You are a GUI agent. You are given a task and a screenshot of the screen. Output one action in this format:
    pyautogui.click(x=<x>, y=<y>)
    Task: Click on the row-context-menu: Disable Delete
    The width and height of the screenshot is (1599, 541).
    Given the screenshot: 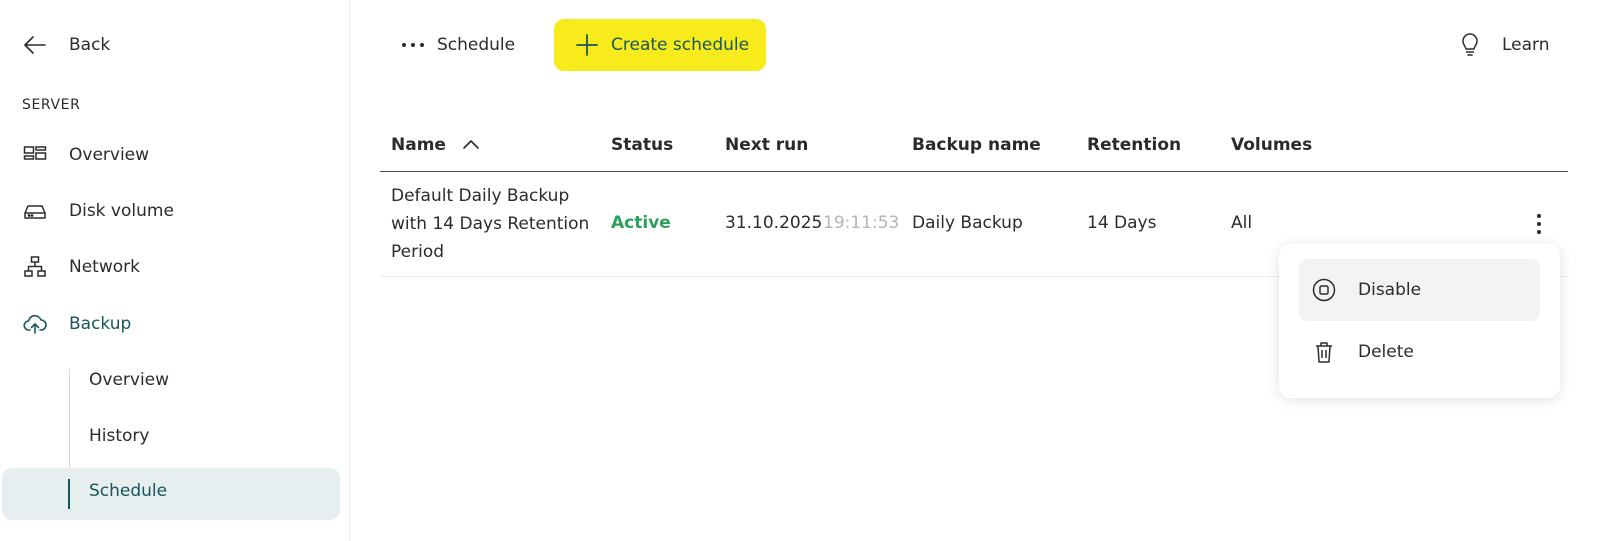 What is the action you would take?
    pyautogui.click(x=1419, y=321)
    